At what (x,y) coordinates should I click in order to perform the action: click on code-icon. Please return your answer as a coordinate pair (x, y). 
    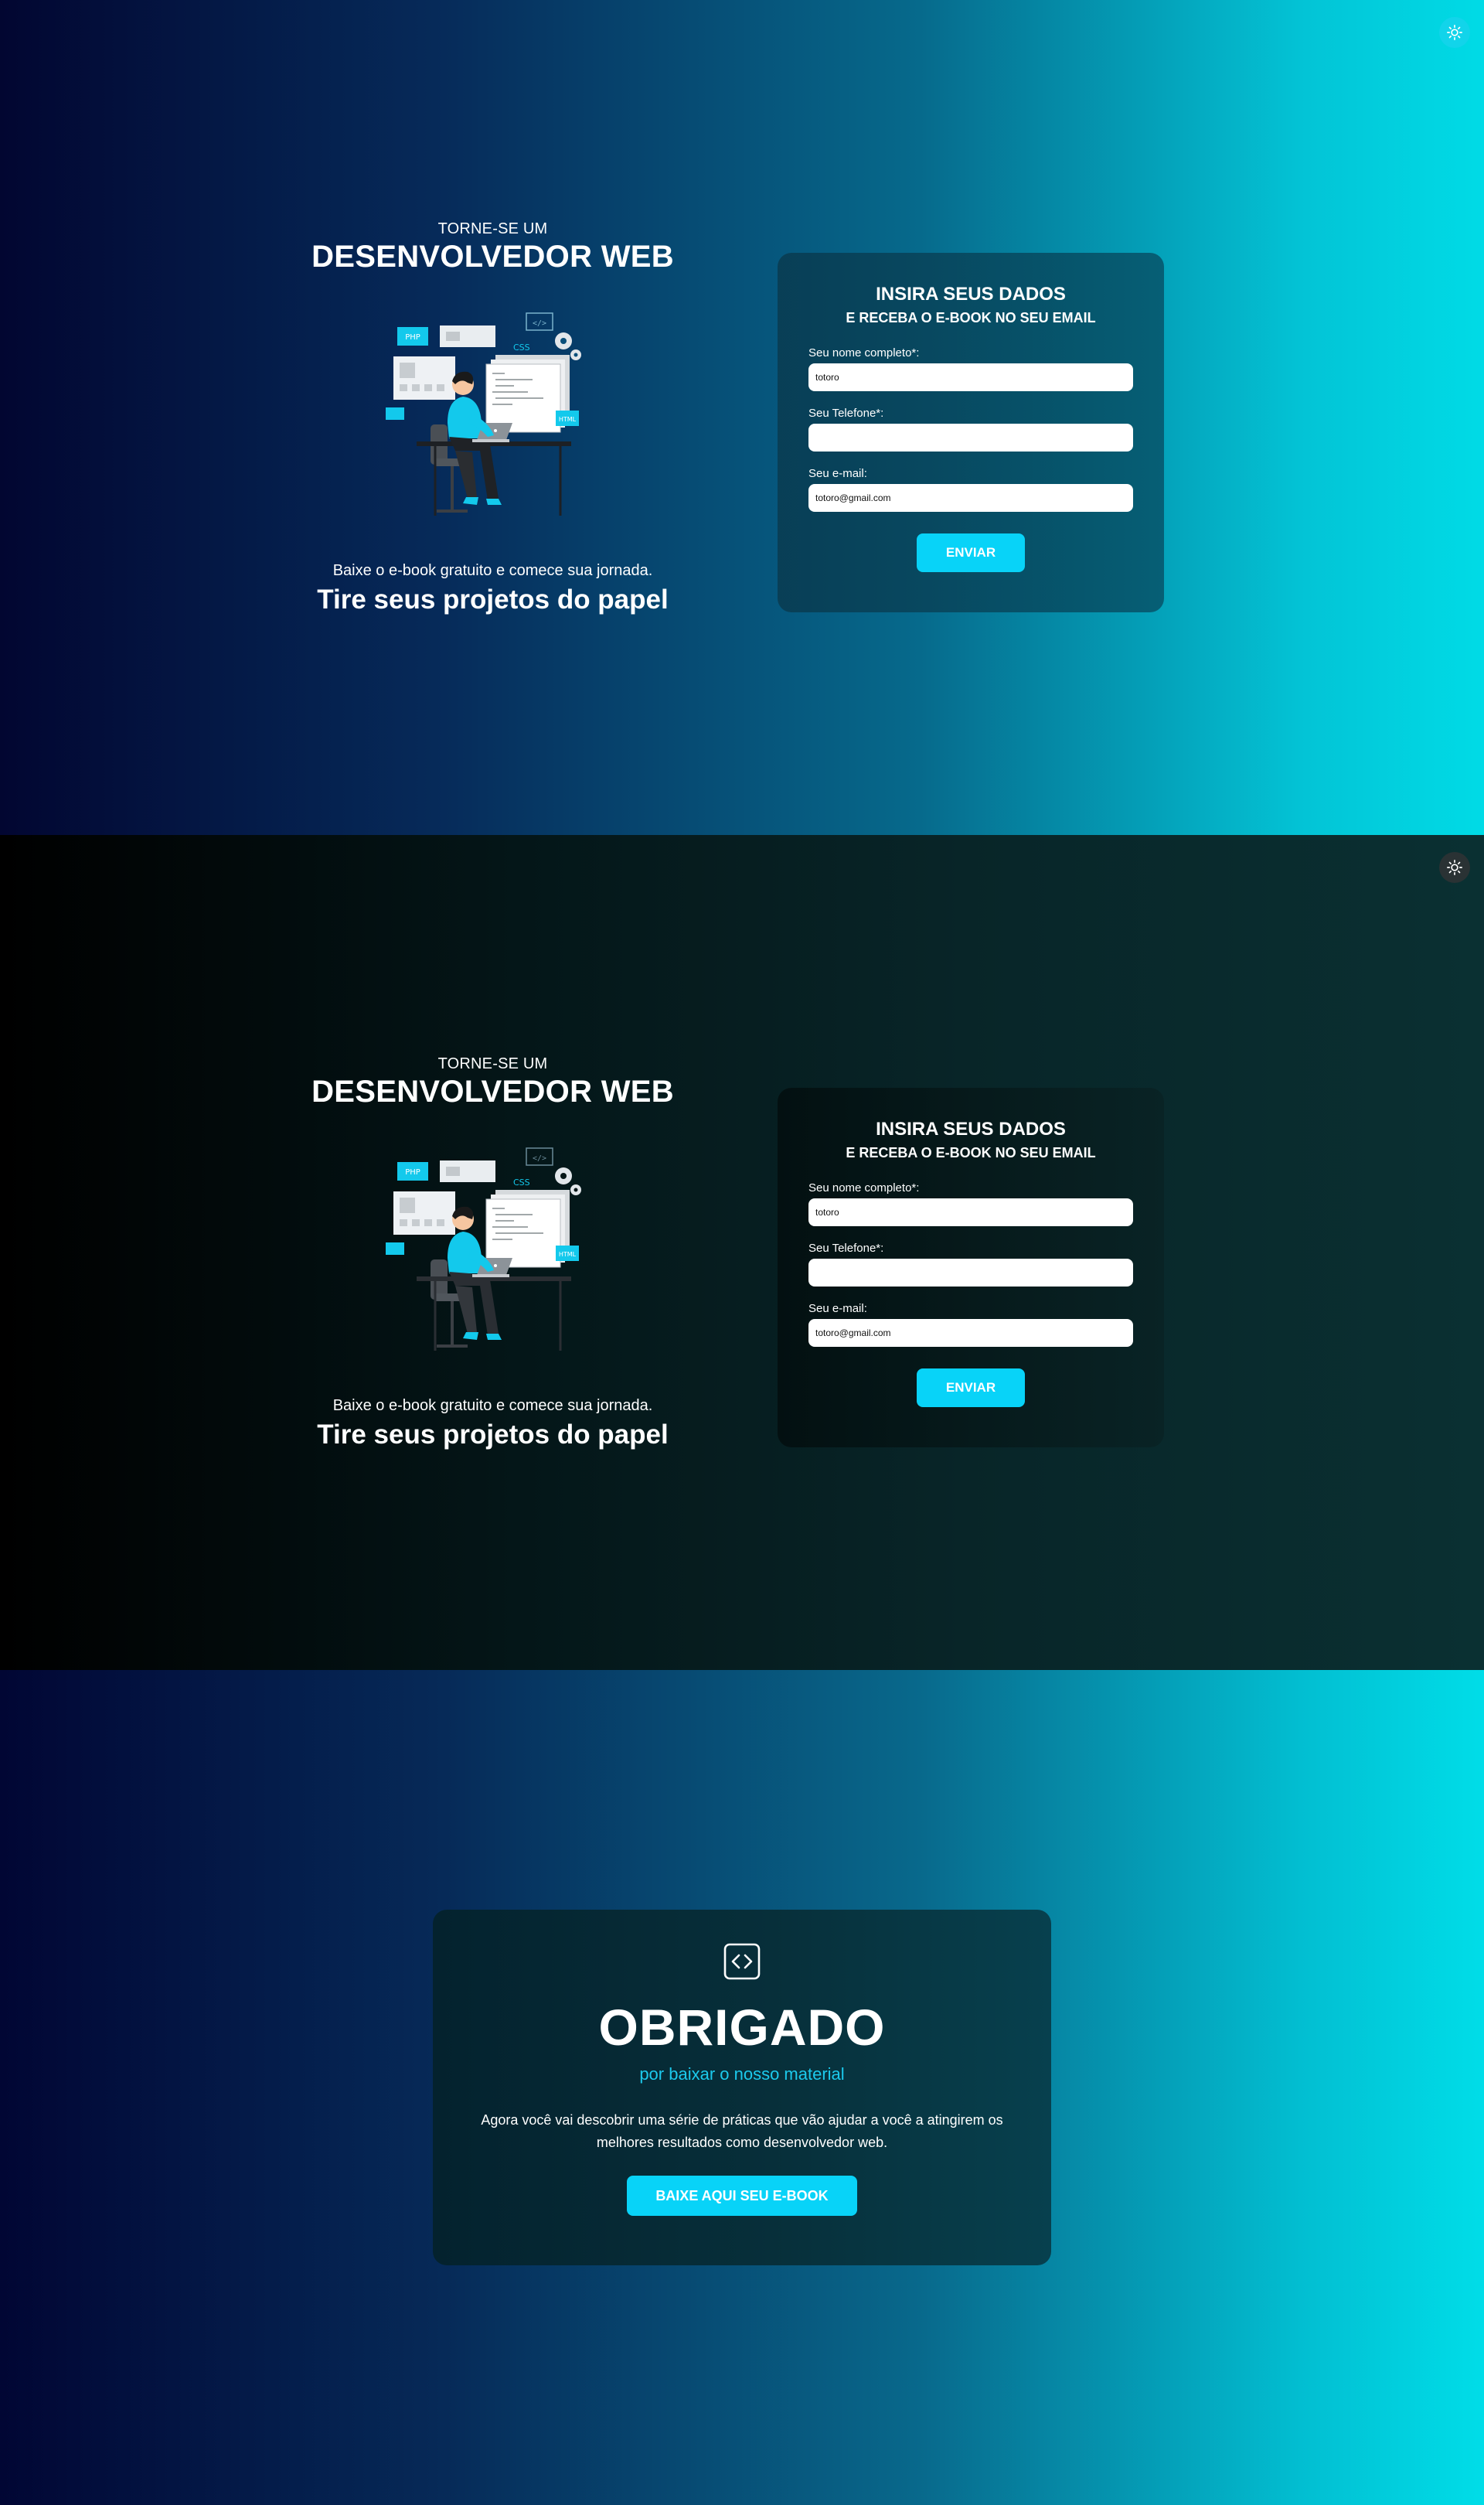
    Looking at the image, I should click on (742, 1961).